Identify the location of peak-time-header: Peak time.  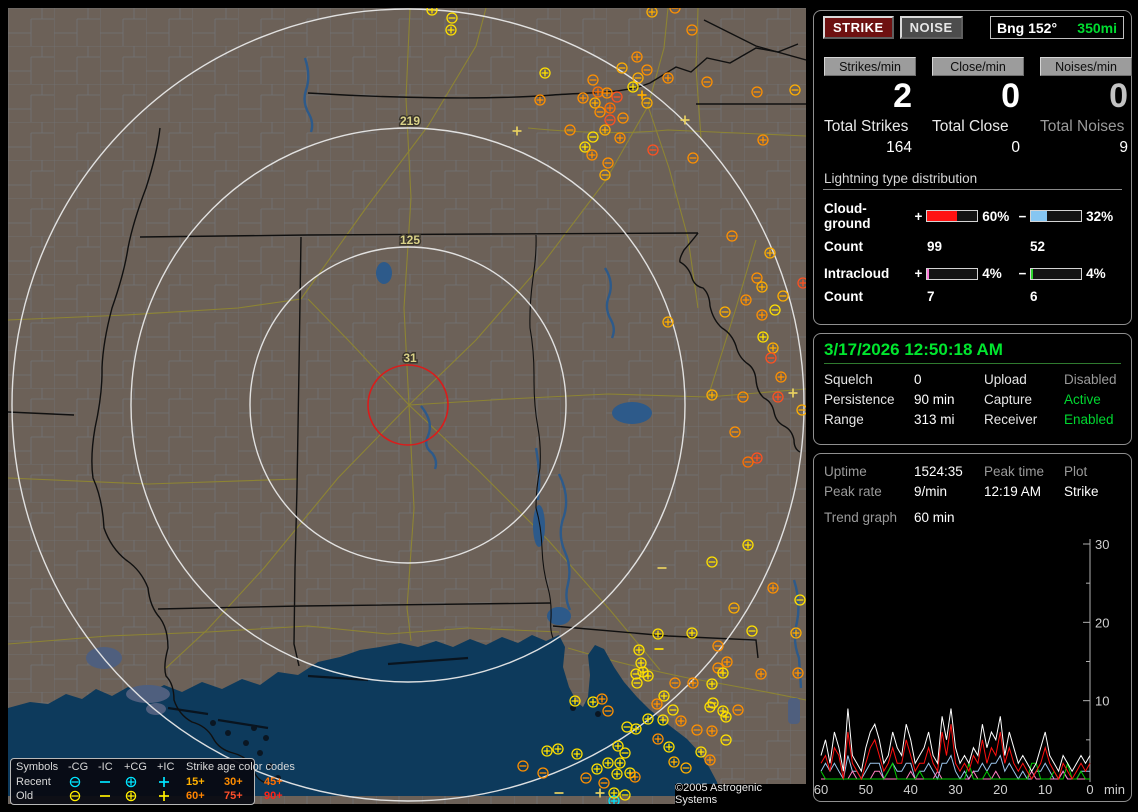
(1014, 471).